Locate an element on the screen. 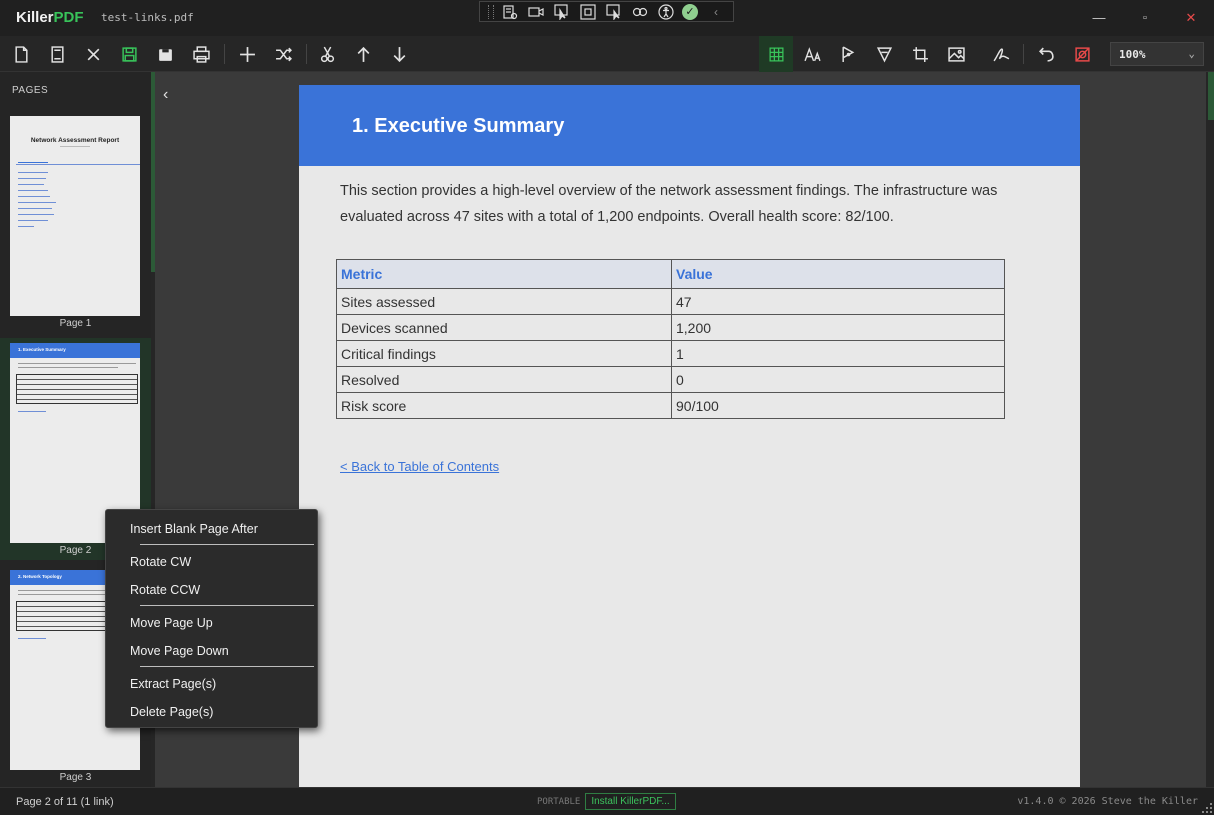  canvas-scrollbar is located at coordinates (1211, 96).